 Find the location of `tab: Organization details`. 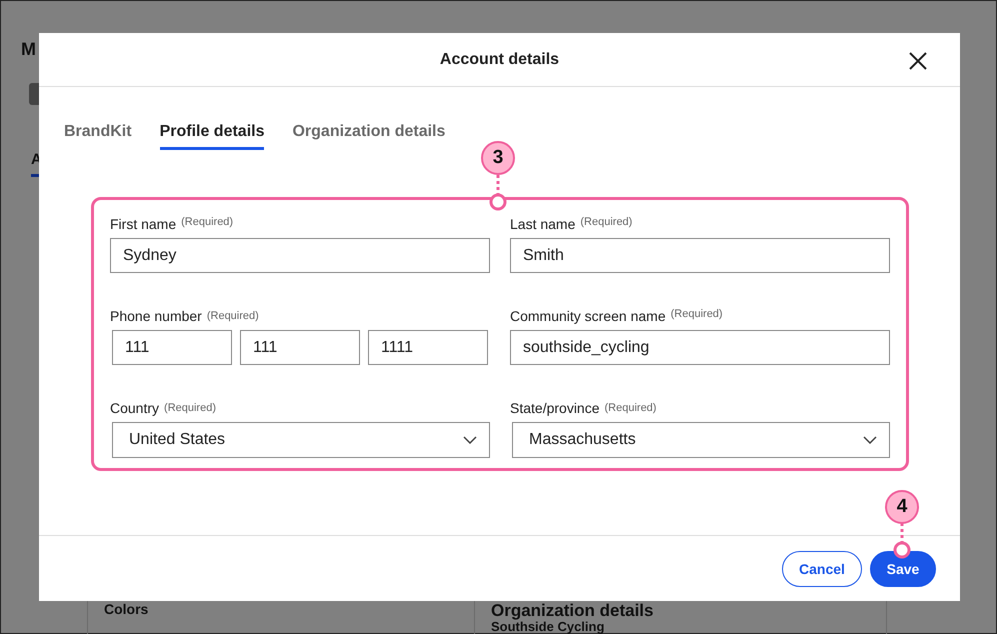

tab: Organization details is located at coordinates (369, 136).